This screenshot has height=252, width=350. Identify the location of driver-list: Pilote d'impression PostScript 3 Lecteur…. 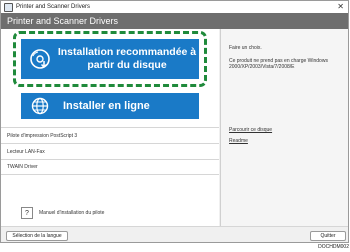
(110, 151).